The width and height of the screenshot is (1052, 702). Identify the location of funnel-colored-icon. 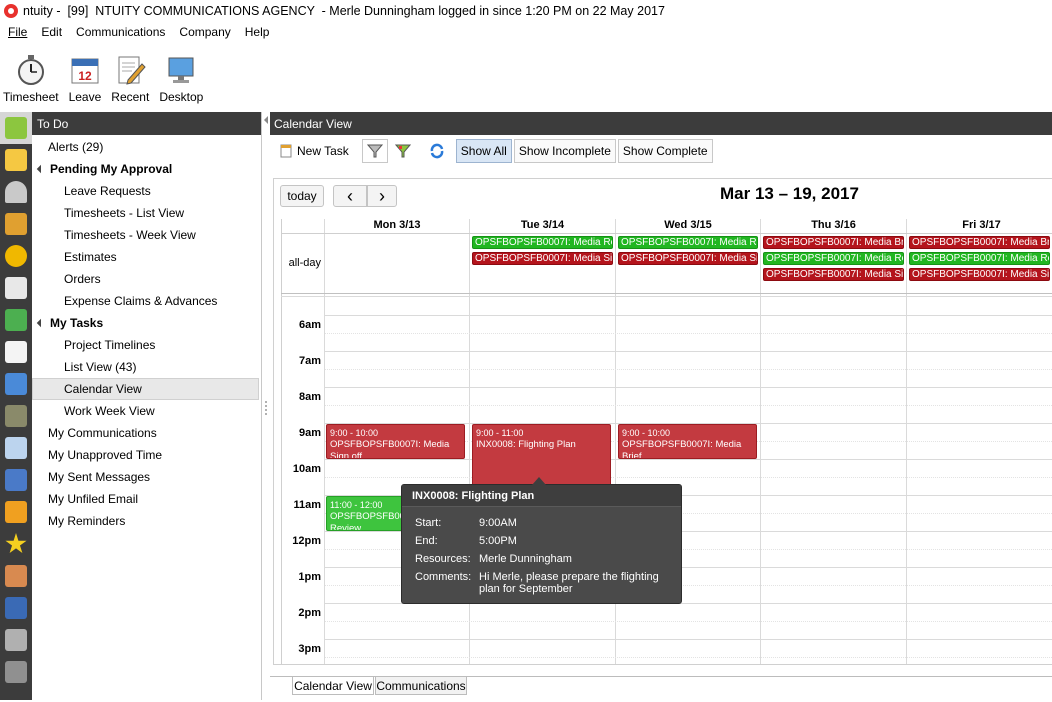
(402, 151).